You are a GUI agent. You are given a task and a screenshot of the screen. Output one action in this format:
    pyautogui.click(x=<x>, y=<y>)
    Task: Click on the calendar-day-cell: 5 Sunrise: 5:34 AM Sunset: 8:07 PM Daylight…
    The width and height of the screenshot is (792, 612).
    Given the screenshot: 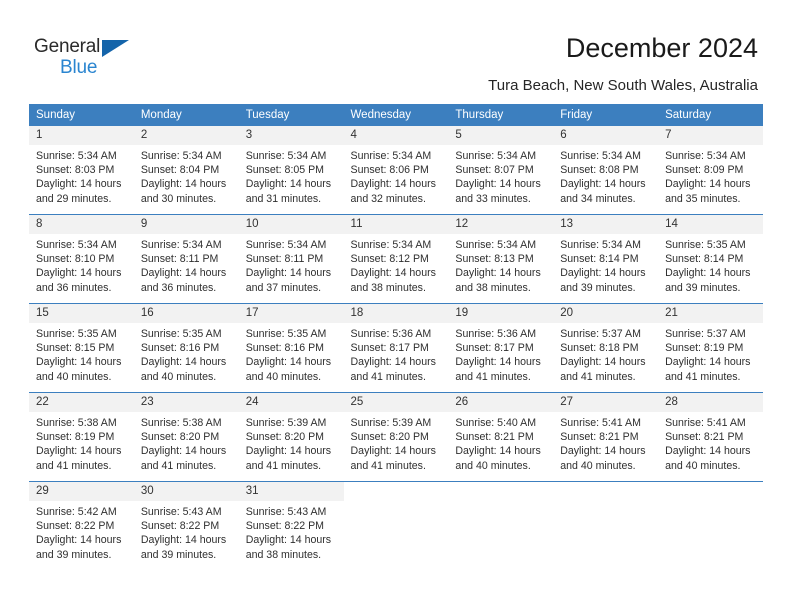 What is the action you would take?
    pyautogui.click(x=501, y=170)
    